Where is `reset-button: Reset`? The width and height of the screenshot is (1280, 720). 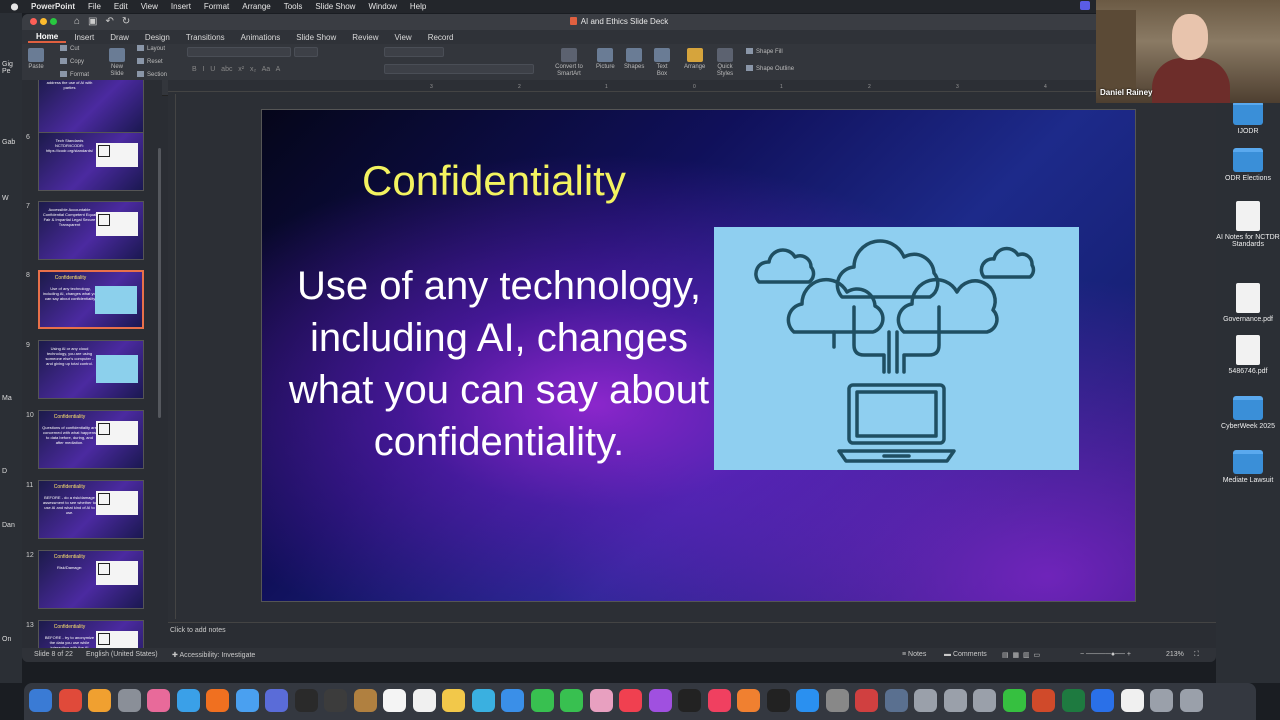 reset-button: Reset is located at coordinates (150, 61).